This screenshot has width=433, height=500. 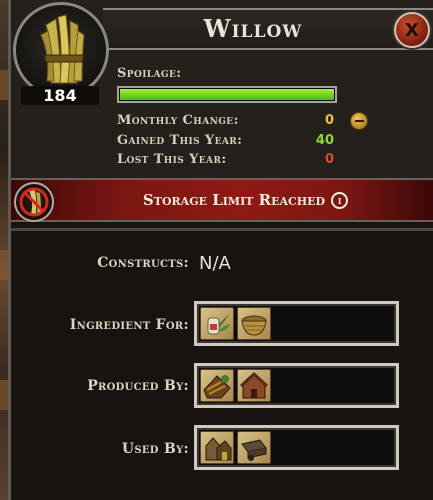 What do you see at coordinates (324, 140) in the screenshot?
I see `gained-value: 40` at bounding box center [324, 140].